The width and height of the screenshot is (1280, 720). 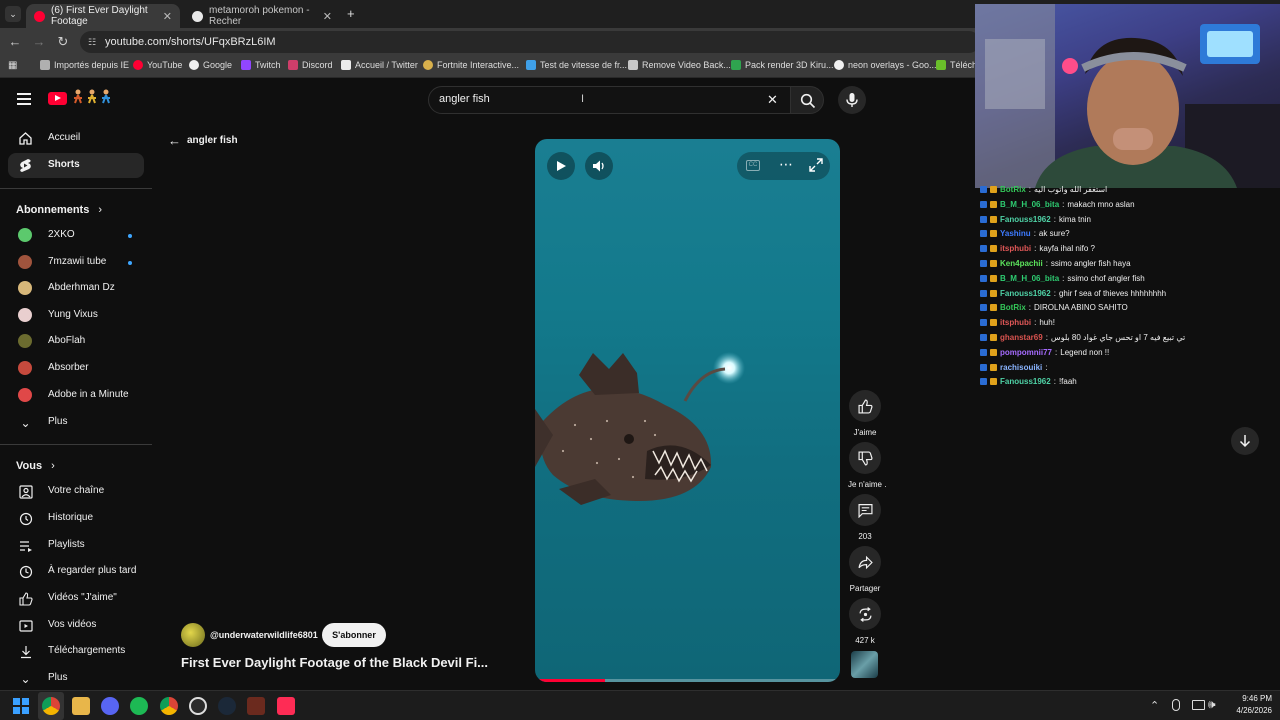 What do you see at coordinates (1176, 705) in the screenshot?
I see `microphone-tray-icon` at bounding box center [1176, 705].